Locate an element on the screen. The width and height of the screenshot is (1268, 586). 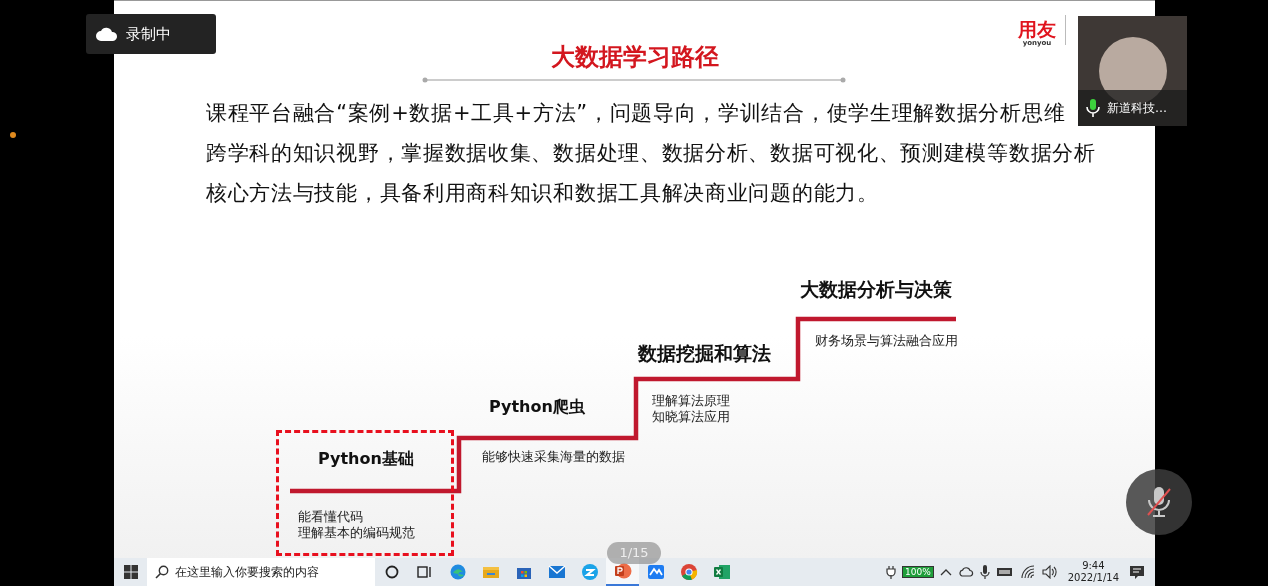
power-plug-icon is located at coordinates (891, 572).